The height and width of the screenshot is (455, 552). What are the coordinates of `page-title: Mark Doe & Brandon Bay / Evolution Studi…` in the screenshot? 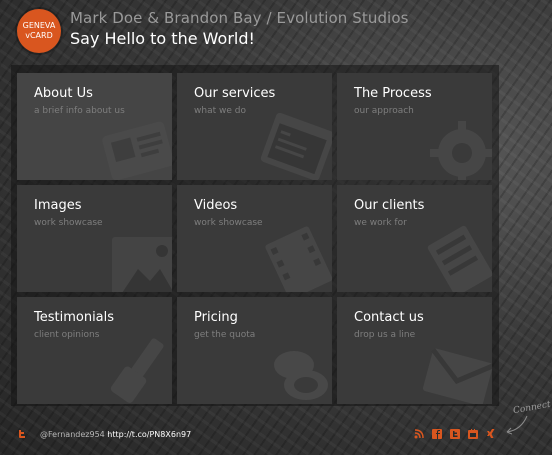 It's located at (239, 18).